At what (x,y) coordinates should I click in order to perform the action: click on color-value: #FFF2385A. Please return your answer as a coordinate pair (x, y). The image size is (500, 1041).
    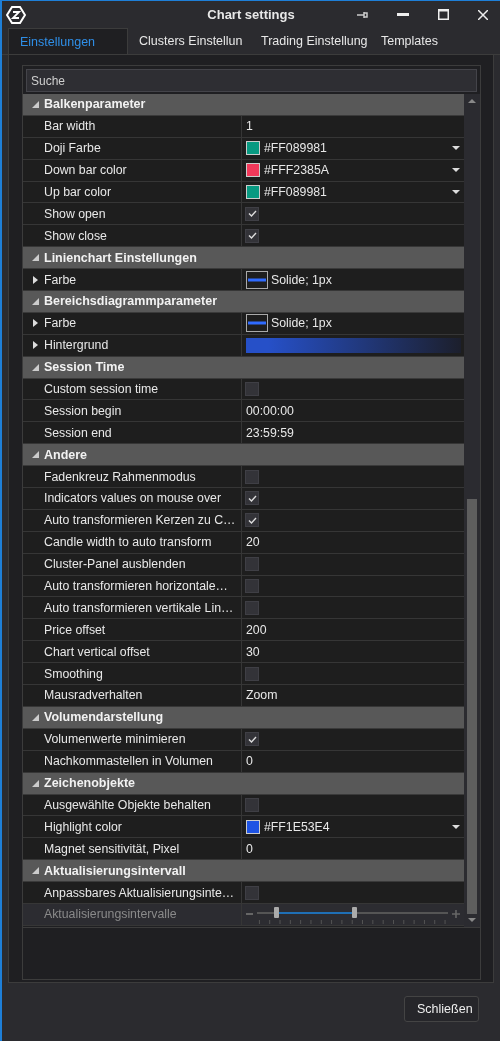
    Looking at the image, I should click on (296, 170).